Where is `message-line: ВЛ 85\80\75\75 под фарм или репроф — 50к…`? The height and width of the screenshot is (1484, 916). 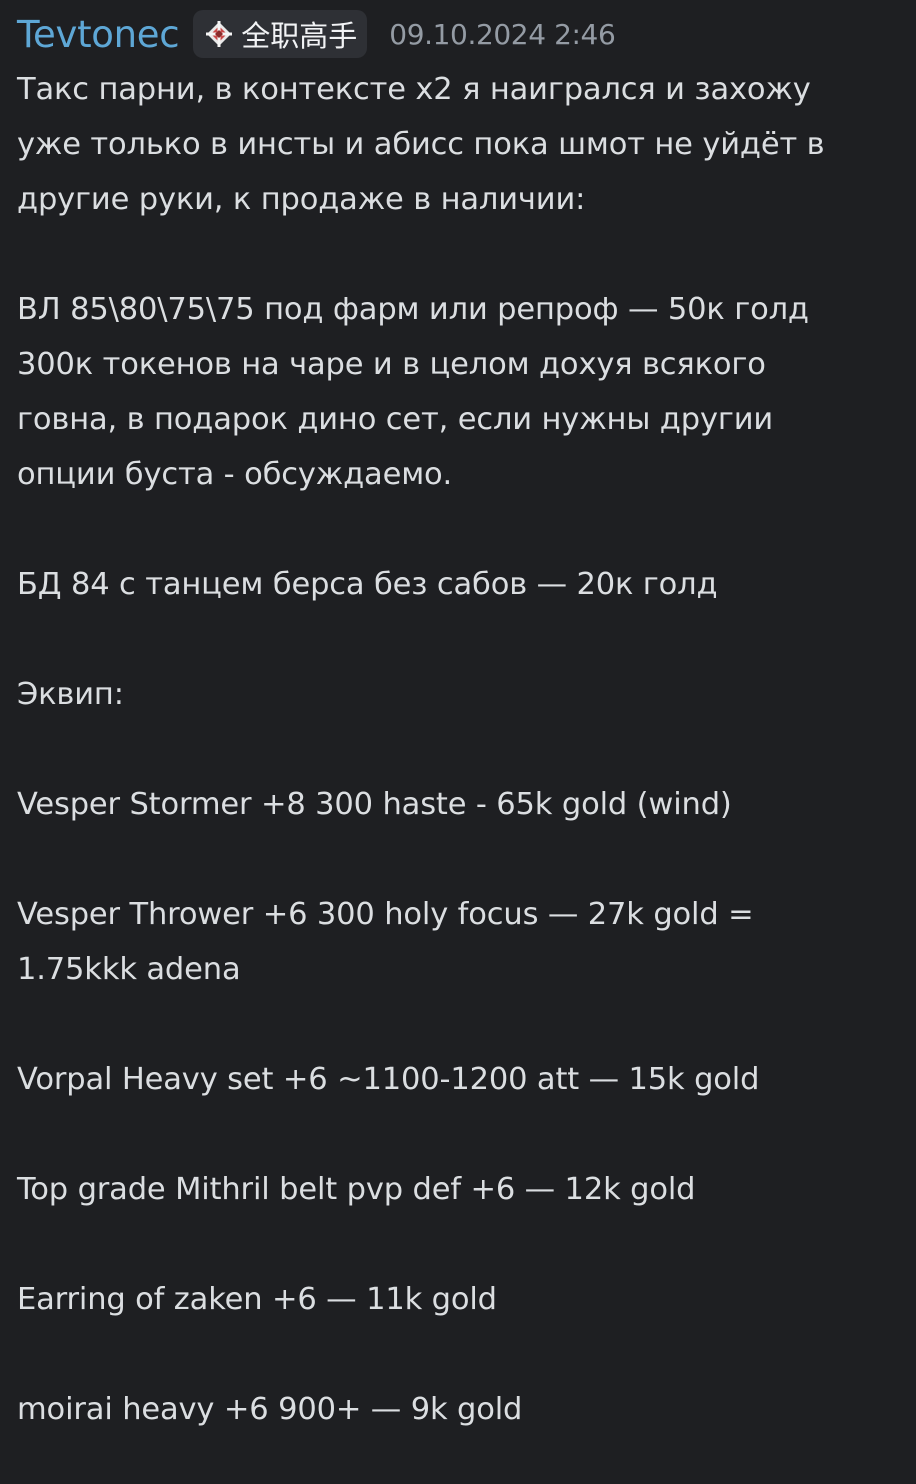 message-line: ВЛ 85\80\75\75 под фарм или репроф — 50к… is located at coordinates (413, 309).